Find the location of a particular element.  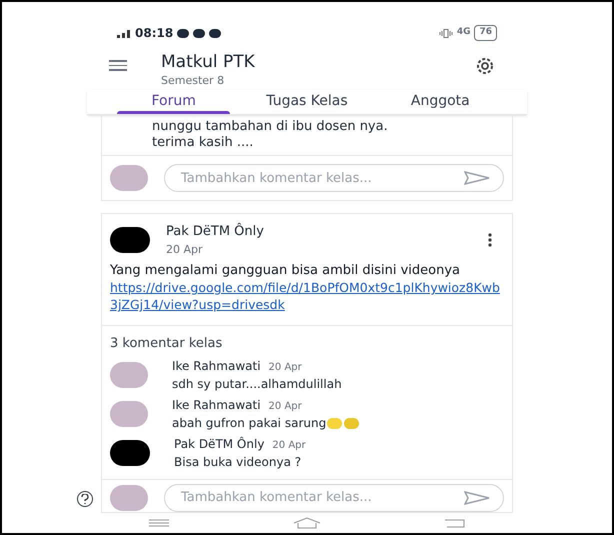

post-text: nunggu tambahan di ibu dosen nya. is located at coordinates (270, 127).